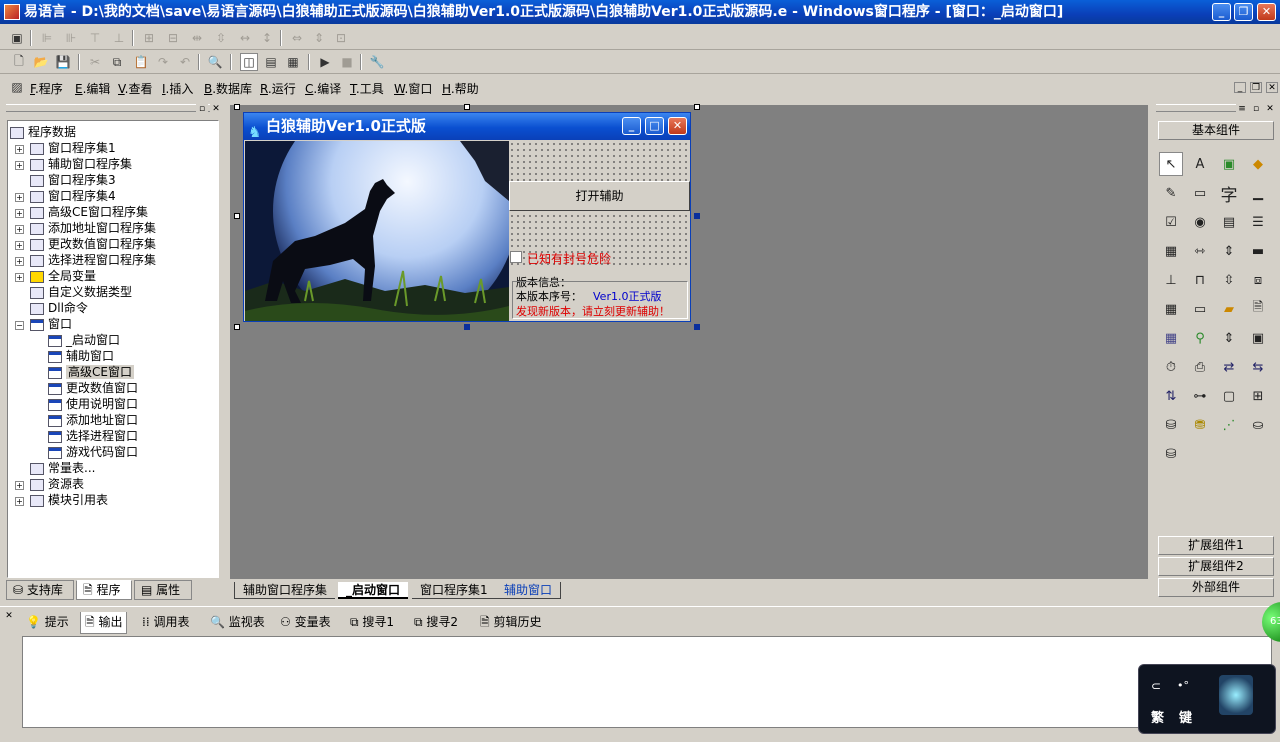 The width and height of the screenshot is (1280, 742). Describe the element at coordinates (305, 623) in the screenshot. I see `tab-variable-table: ⚇ 变量表` at that location.